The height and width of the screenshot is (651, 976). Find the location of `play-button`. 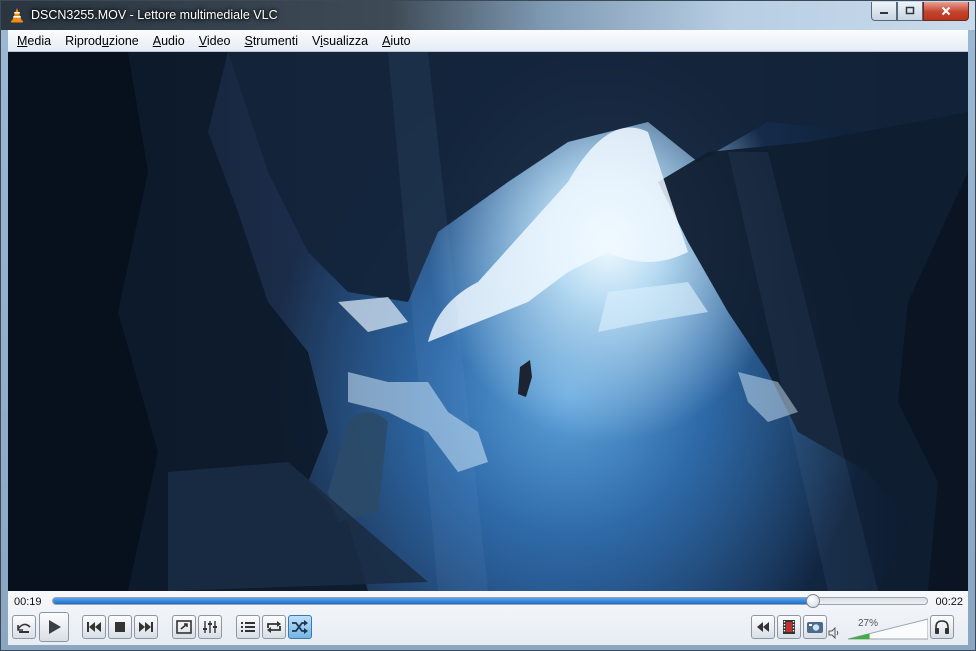

play-button is located at coordinates (54, 627).